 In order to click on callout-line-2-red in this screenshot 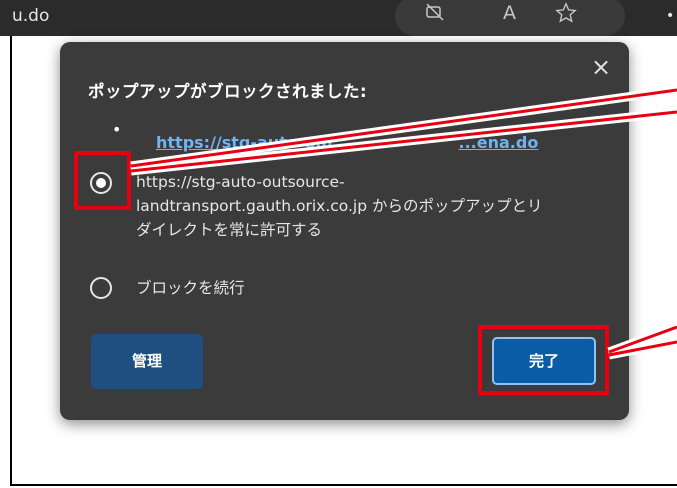, I will do `click(403, 141)`.